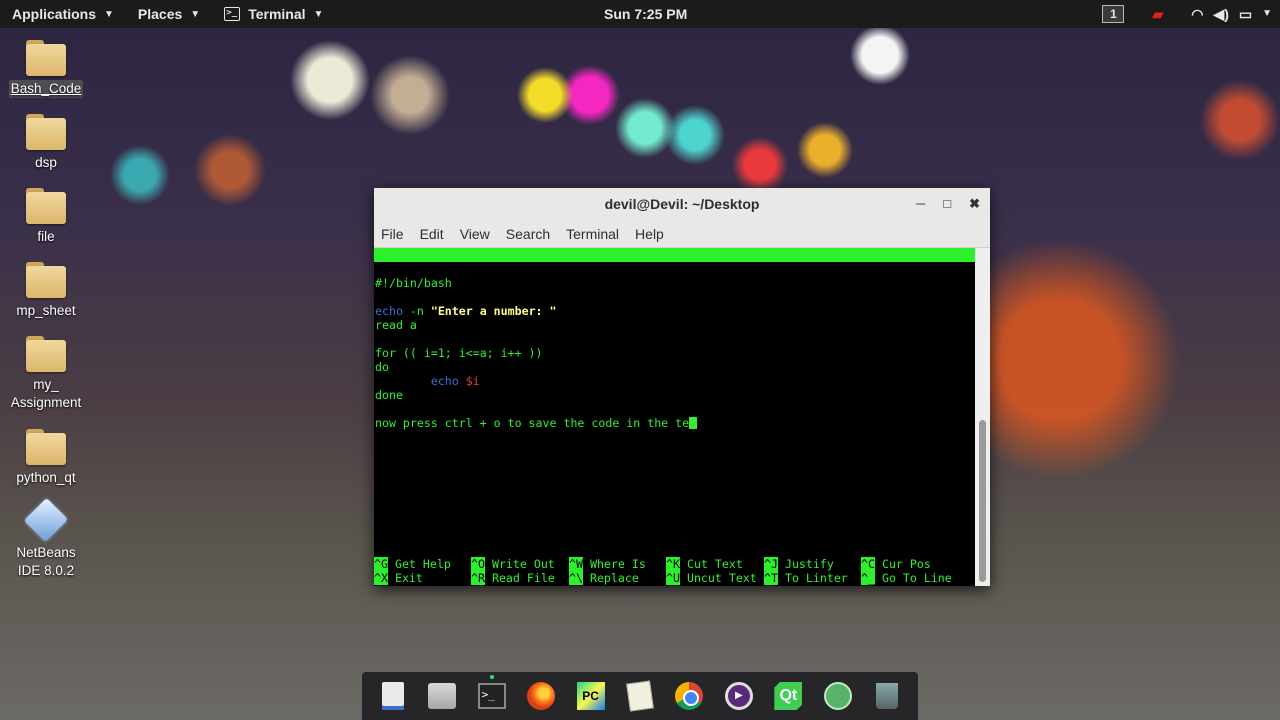 The width and height of the screenshot is (1280, 720). I want to click on nano-filename: File: a.sh, so click(680, 283).